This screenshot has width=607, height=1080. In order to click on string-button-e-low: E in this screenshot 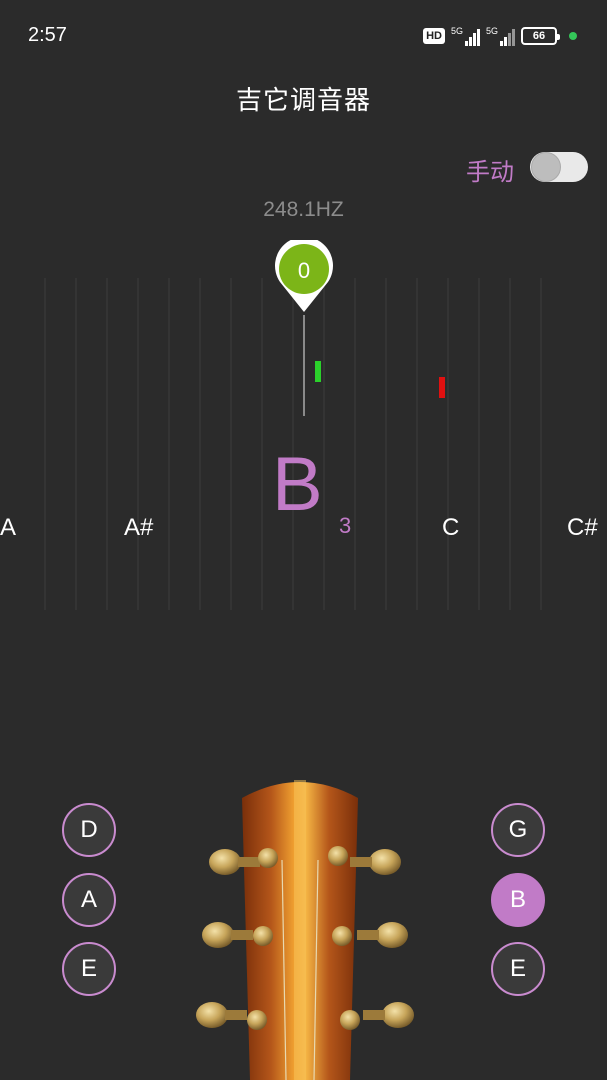, I will do `click(89, 969)`.